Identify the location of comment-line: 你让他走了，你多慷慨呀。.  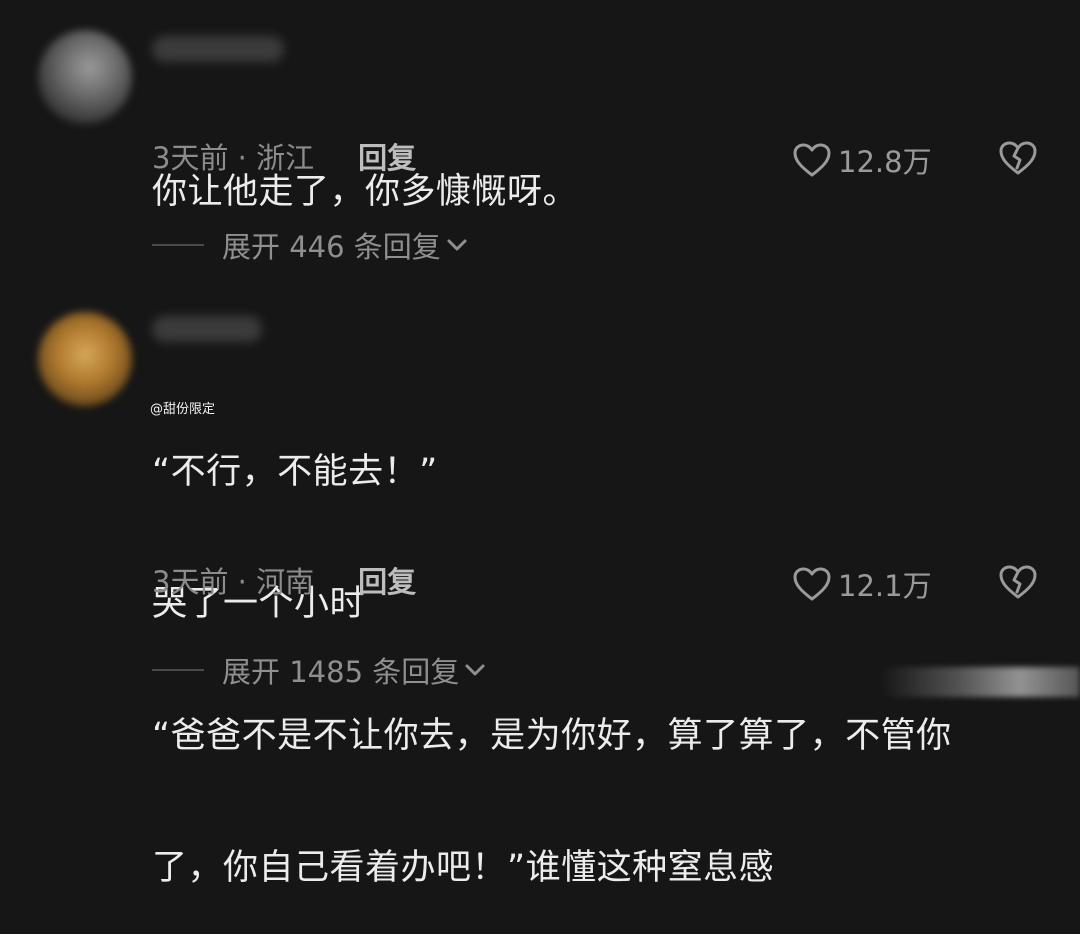
(365, 192).